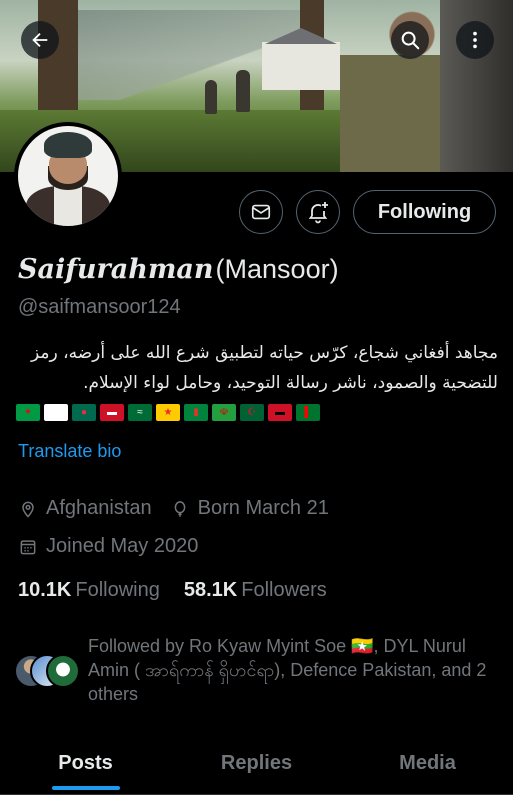  I want to click on flag-9-icon: ☪, so click(252, 412).